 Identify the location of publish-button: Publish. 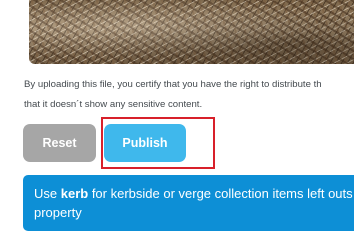
(145, 143).